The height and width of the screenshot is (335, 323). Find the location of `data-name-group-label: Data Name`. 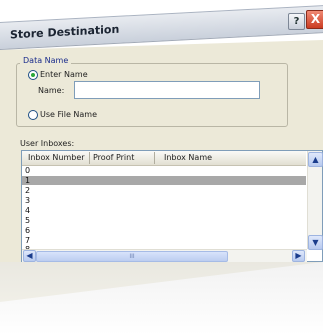

data-name-group-label: Data Name is located at coordinates (46, 60).